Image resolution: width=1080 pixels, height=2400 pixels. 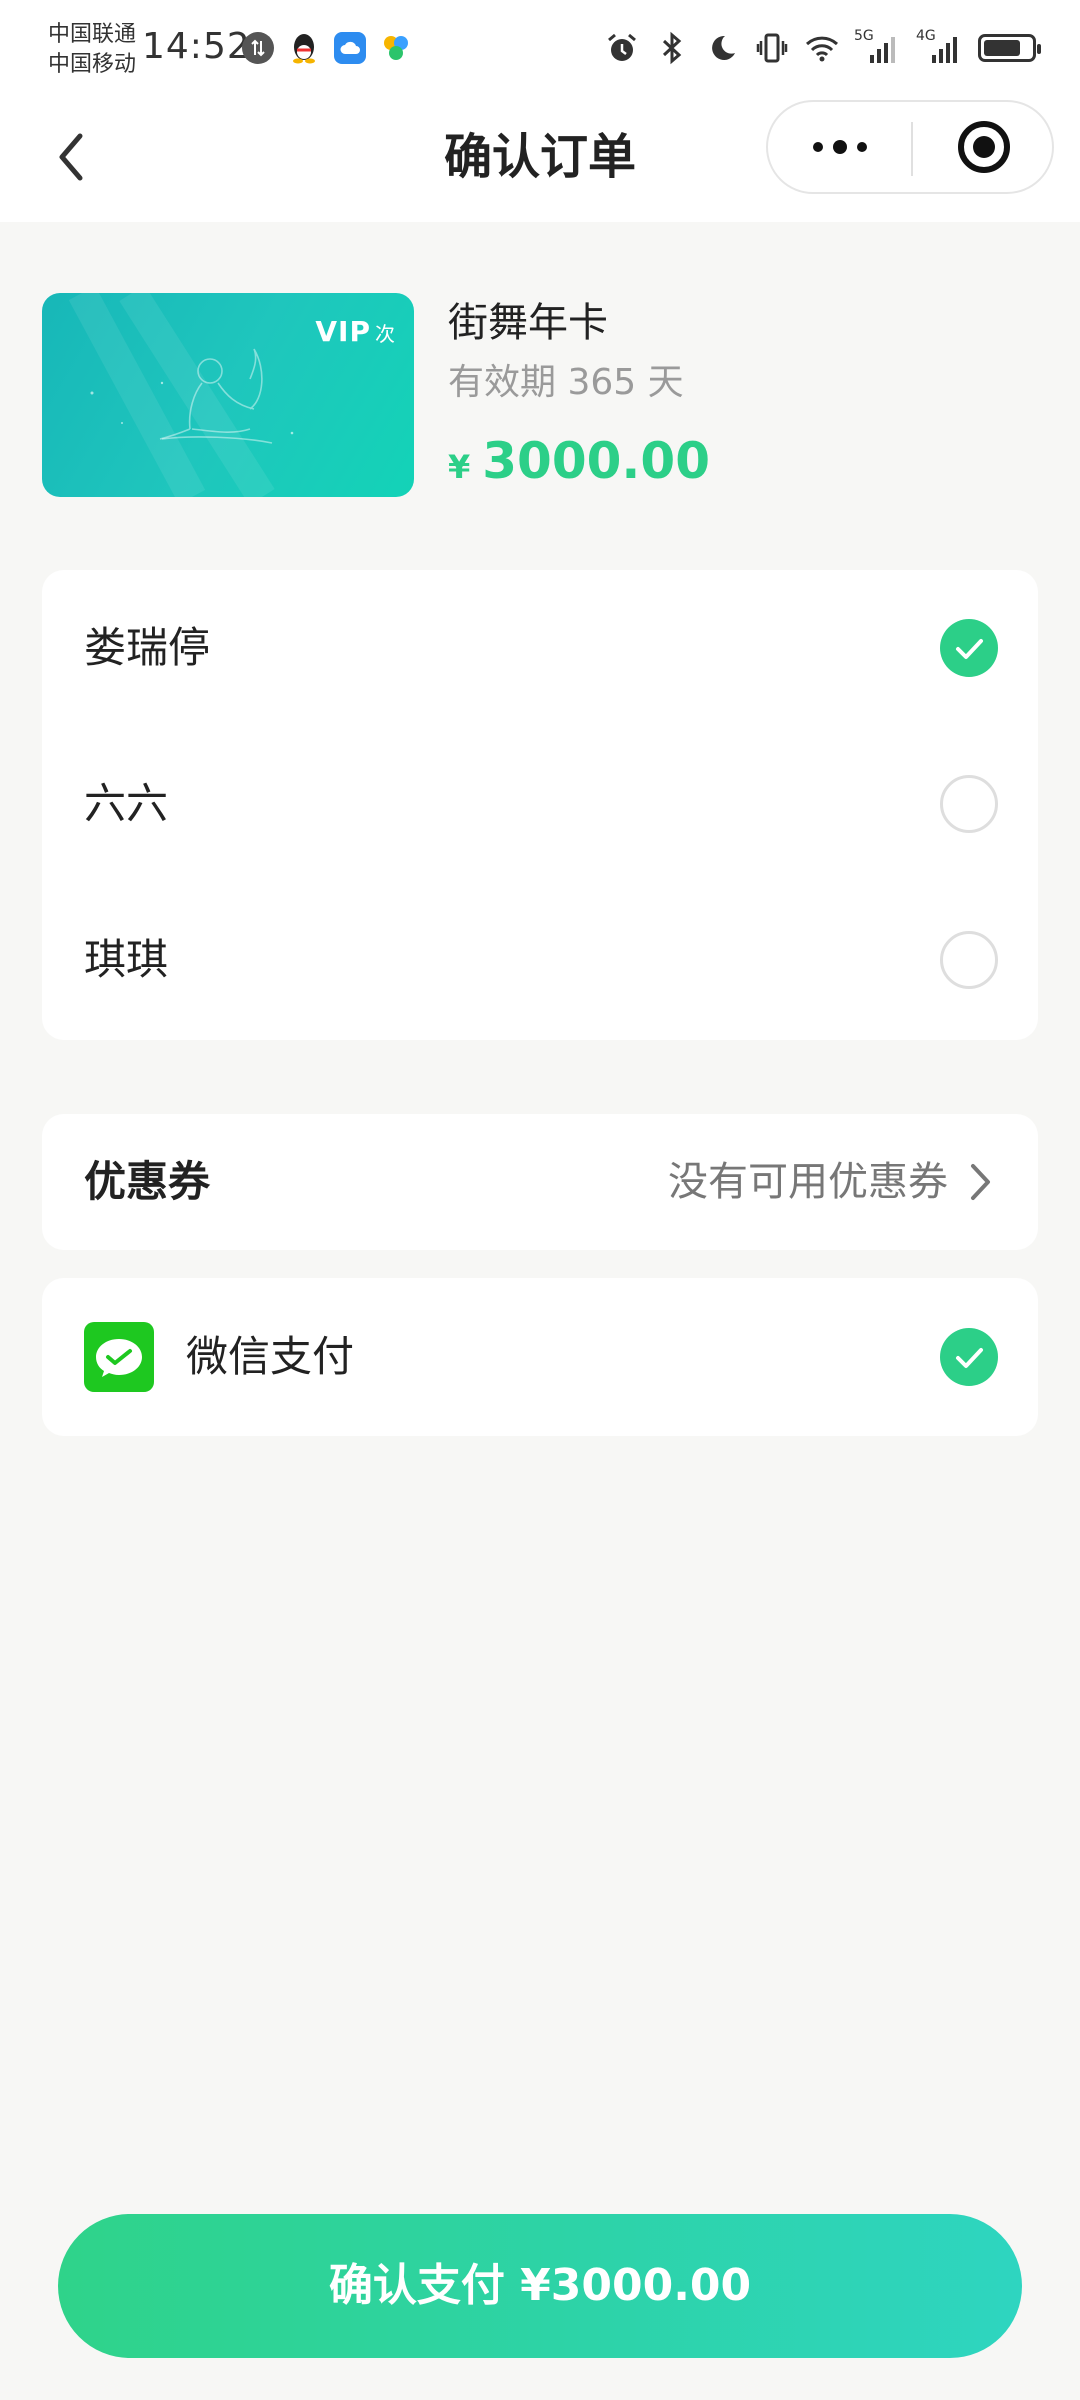 I want to click on bluetooth-icon, so click(x=672, y=48).